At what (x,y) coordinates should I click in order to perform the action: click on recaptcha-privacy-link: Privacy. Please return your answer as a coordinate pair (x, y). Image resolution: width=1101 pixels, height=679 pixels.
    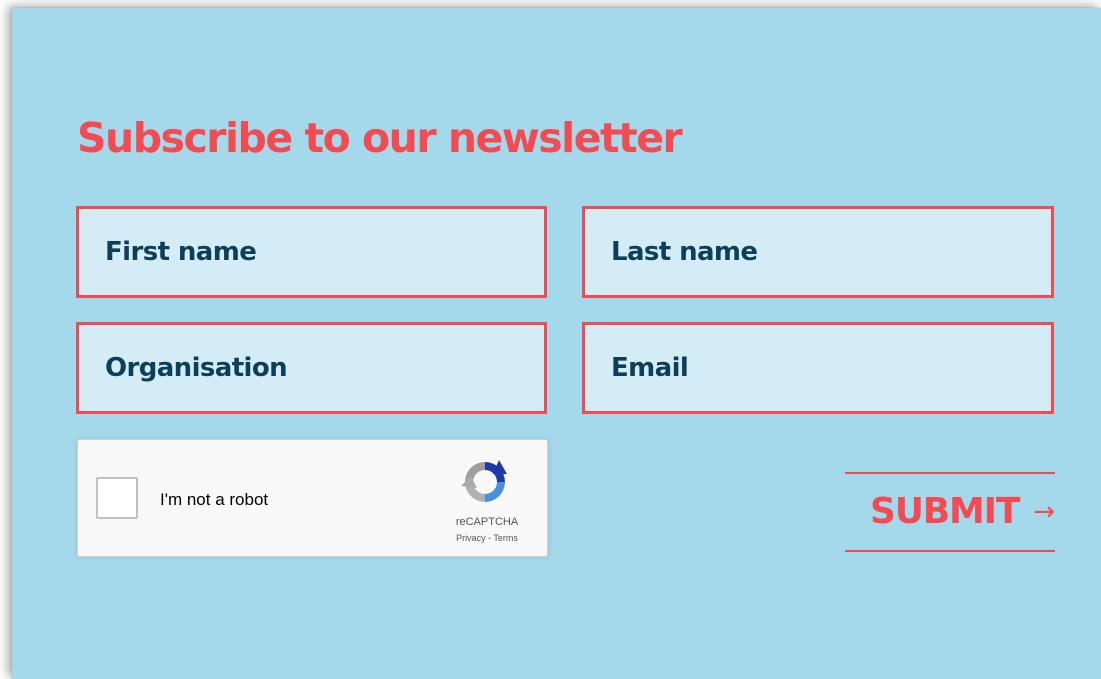
    Looking at the image, I should click on (471, 538).